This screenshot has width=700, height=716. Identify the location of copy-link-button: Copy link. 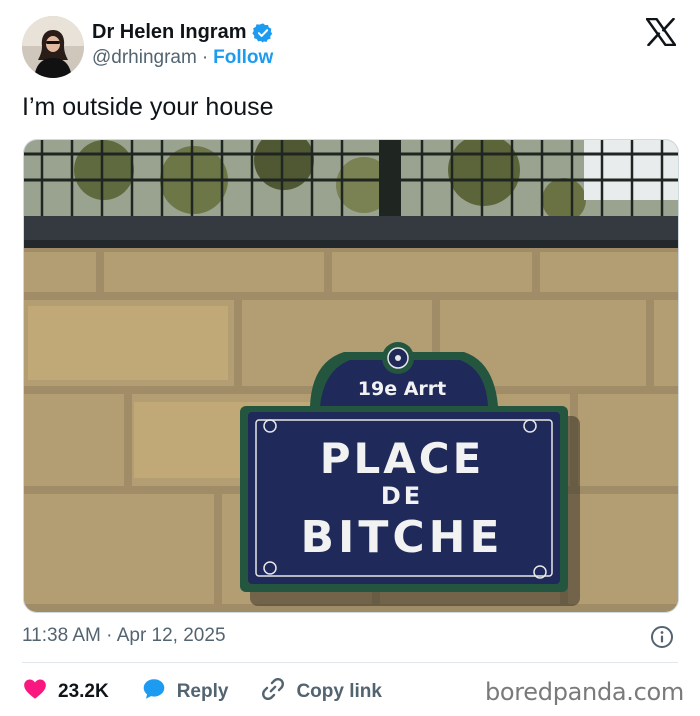
(321, 692).